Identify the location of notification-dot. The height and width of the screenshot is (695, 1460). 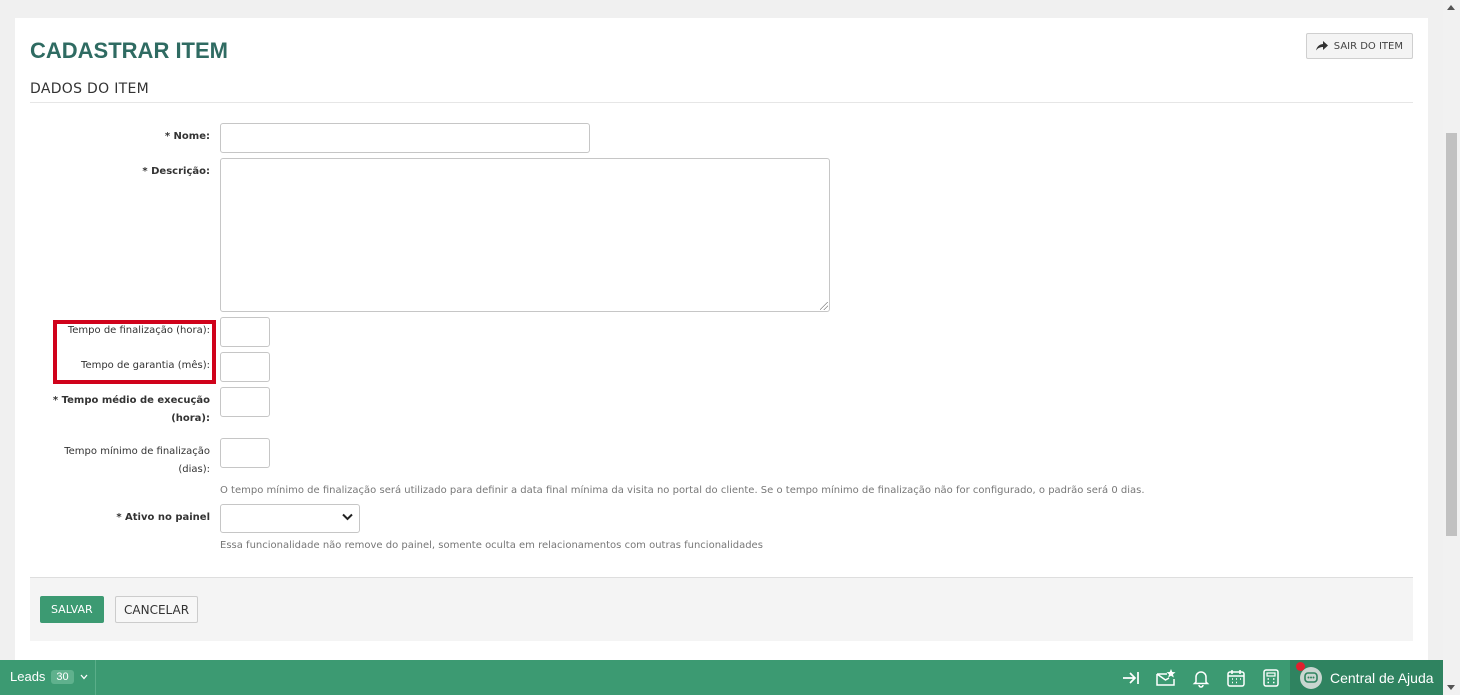
(1300, 666).